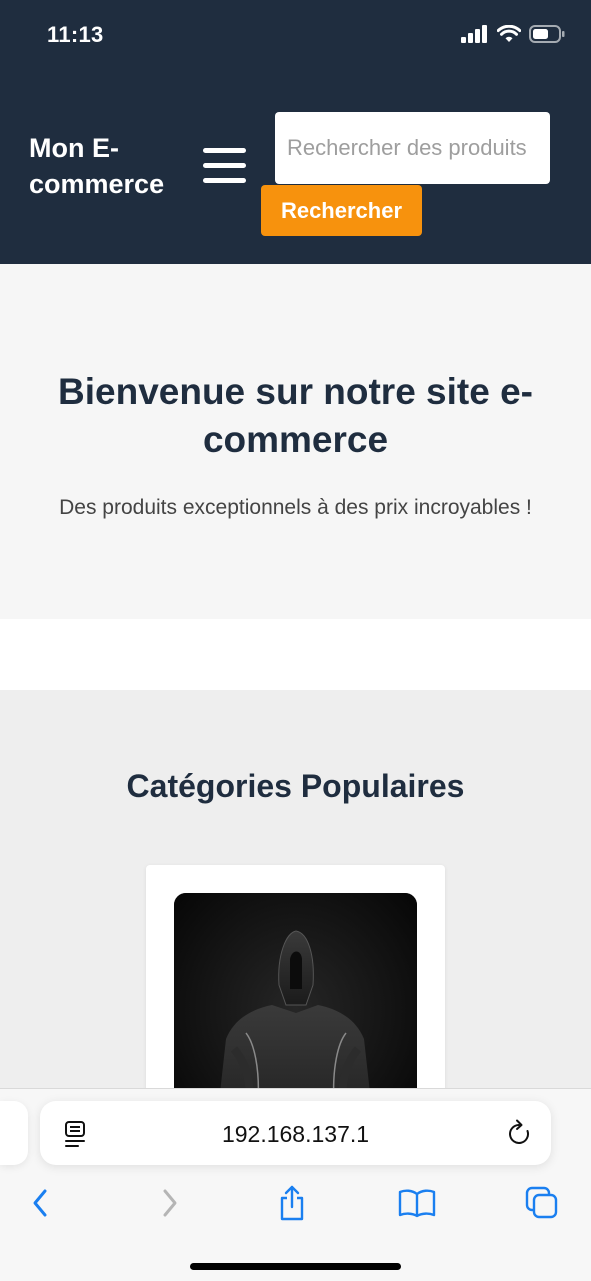 This screenshot has height=1281, width=591. Describe the element at coordinates (474, 34) in the screenshot. I see `cellular-signal-icon` at that location.